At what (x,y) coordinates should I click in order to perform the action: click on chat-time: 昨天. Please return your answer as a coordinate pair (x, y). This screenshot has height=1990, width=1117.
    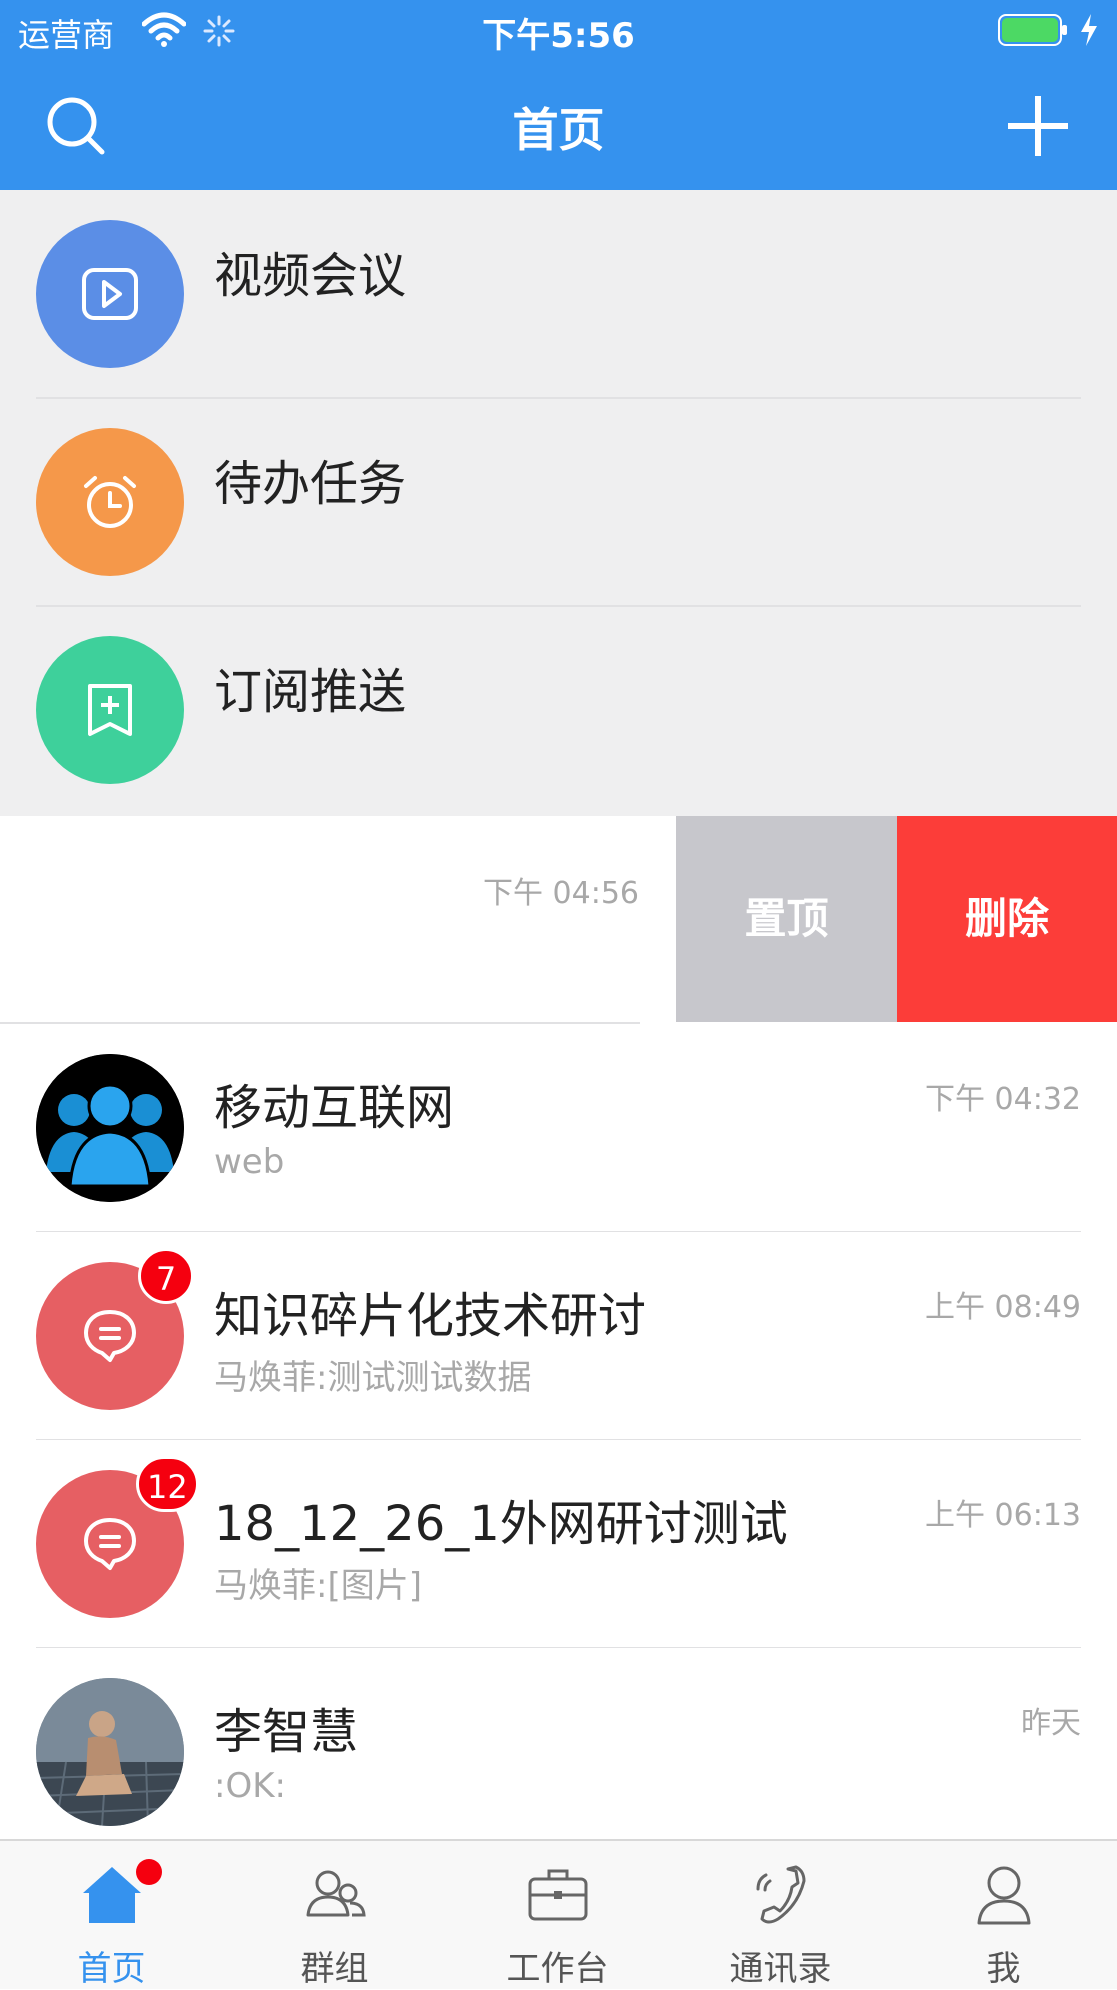
    Looking at the image, I should click on (1051, 1723).